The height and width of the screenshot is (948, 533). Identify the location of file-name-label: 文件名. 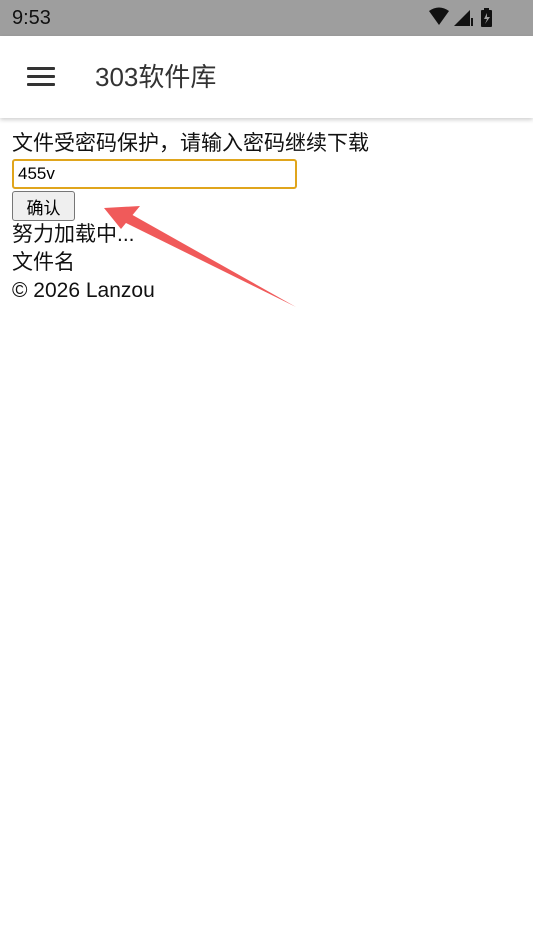
(43, 262).